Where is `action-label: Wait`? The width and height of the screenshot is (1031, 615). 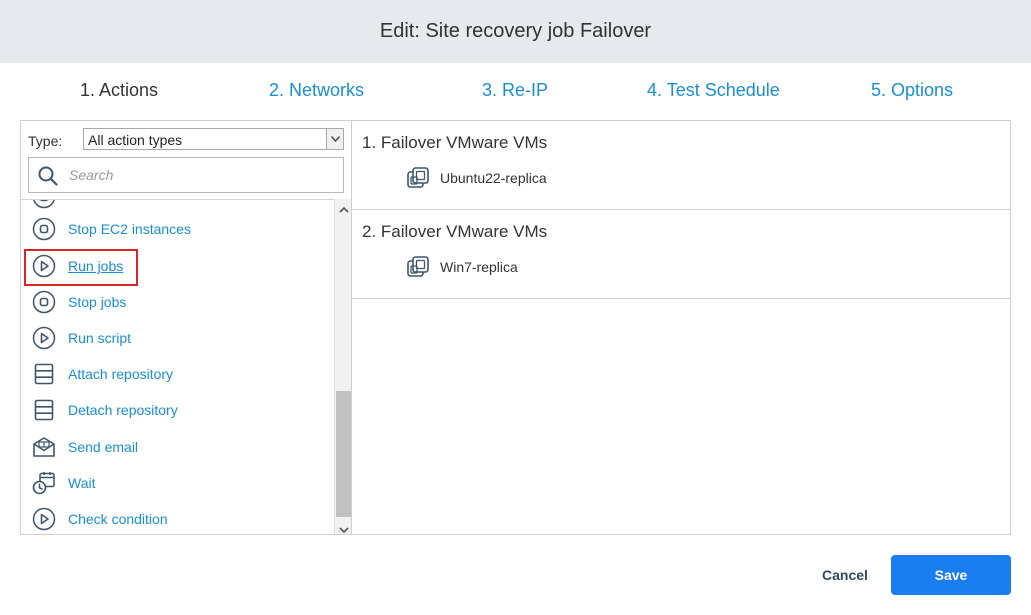
action-label: Wait is located at coordinates (82, 483).